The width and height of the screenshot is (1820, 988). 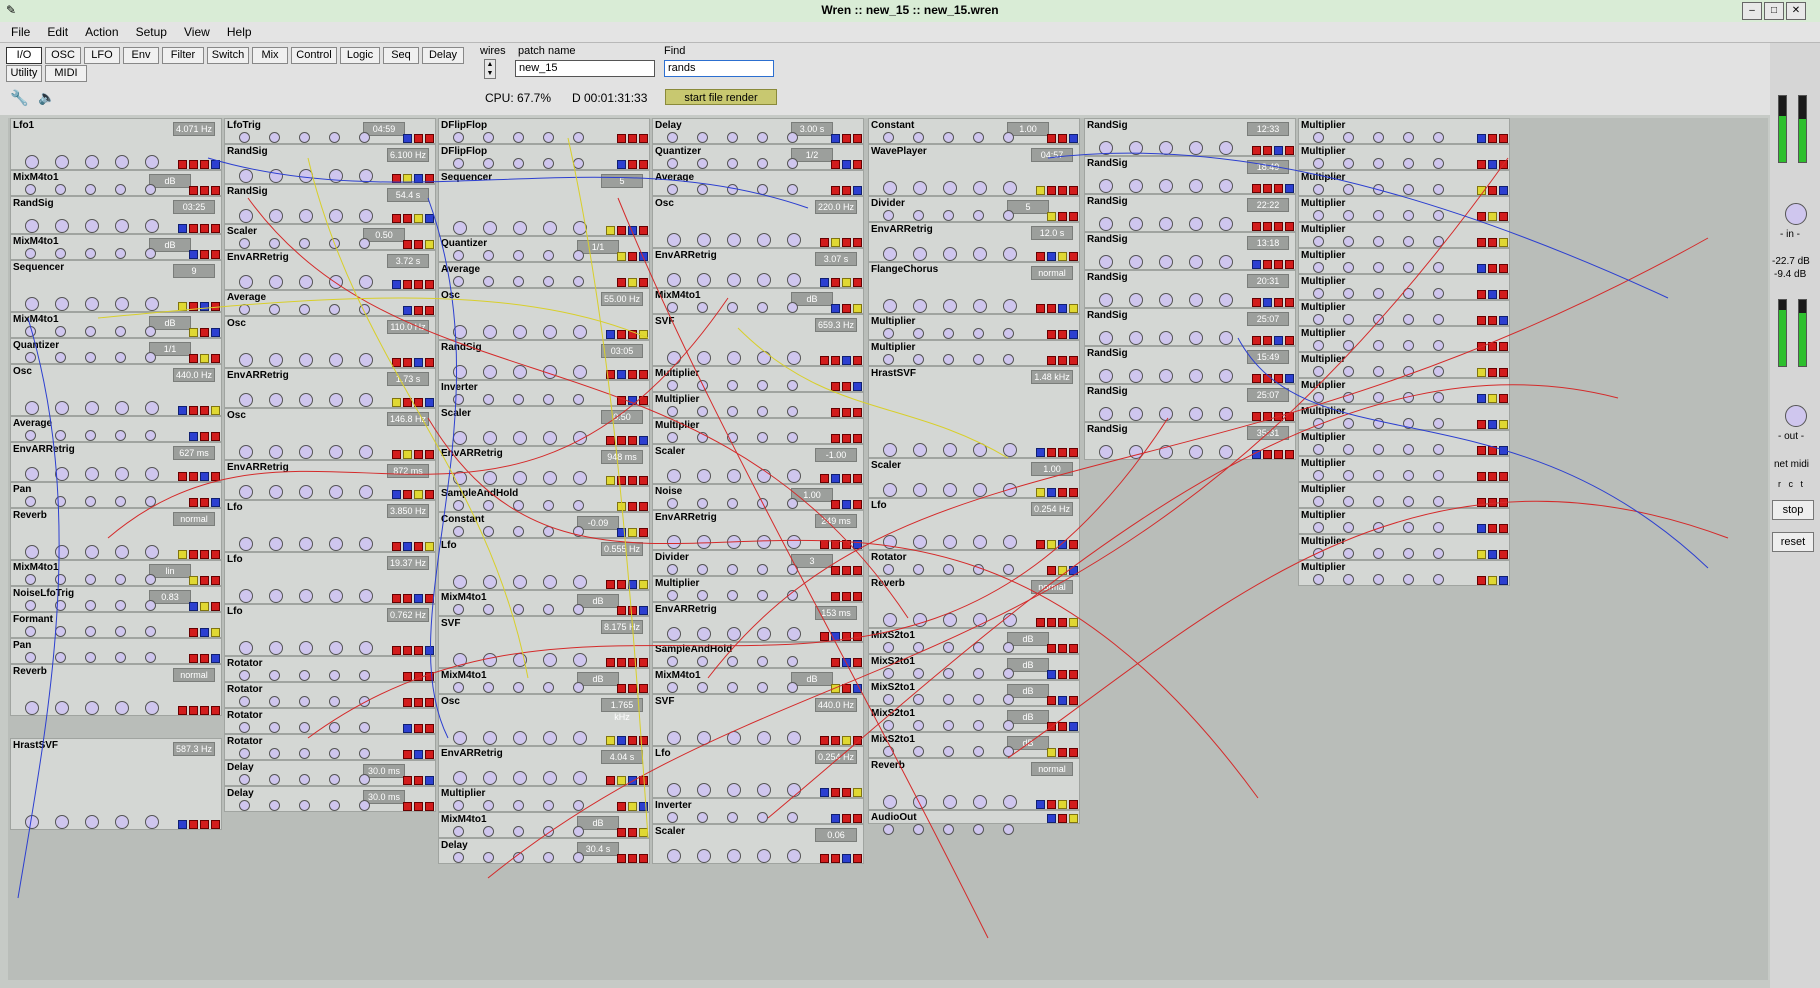 I want to click on module-reverb: Reverb normal, so click(x=116, y=534).